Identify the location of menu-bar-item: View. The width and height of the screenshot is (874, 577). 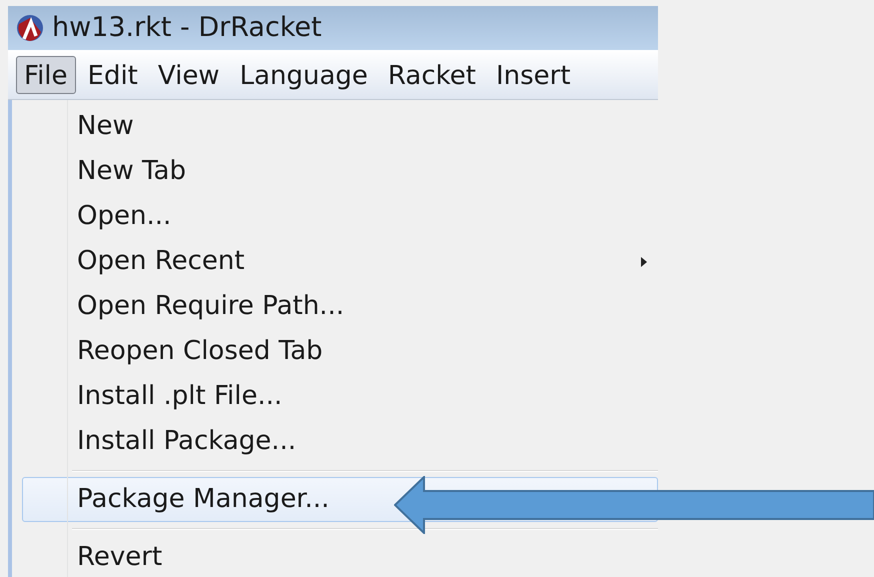
(189, 75).